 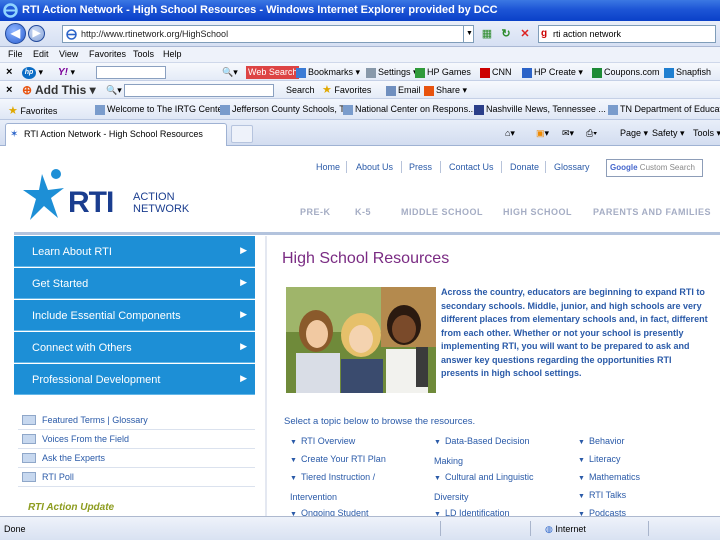 What do you see at coordinates (136, 440) in the screenshot?
I see `link-voices-from-the-field: Voices From the Field` at bounding box center [136, 440].